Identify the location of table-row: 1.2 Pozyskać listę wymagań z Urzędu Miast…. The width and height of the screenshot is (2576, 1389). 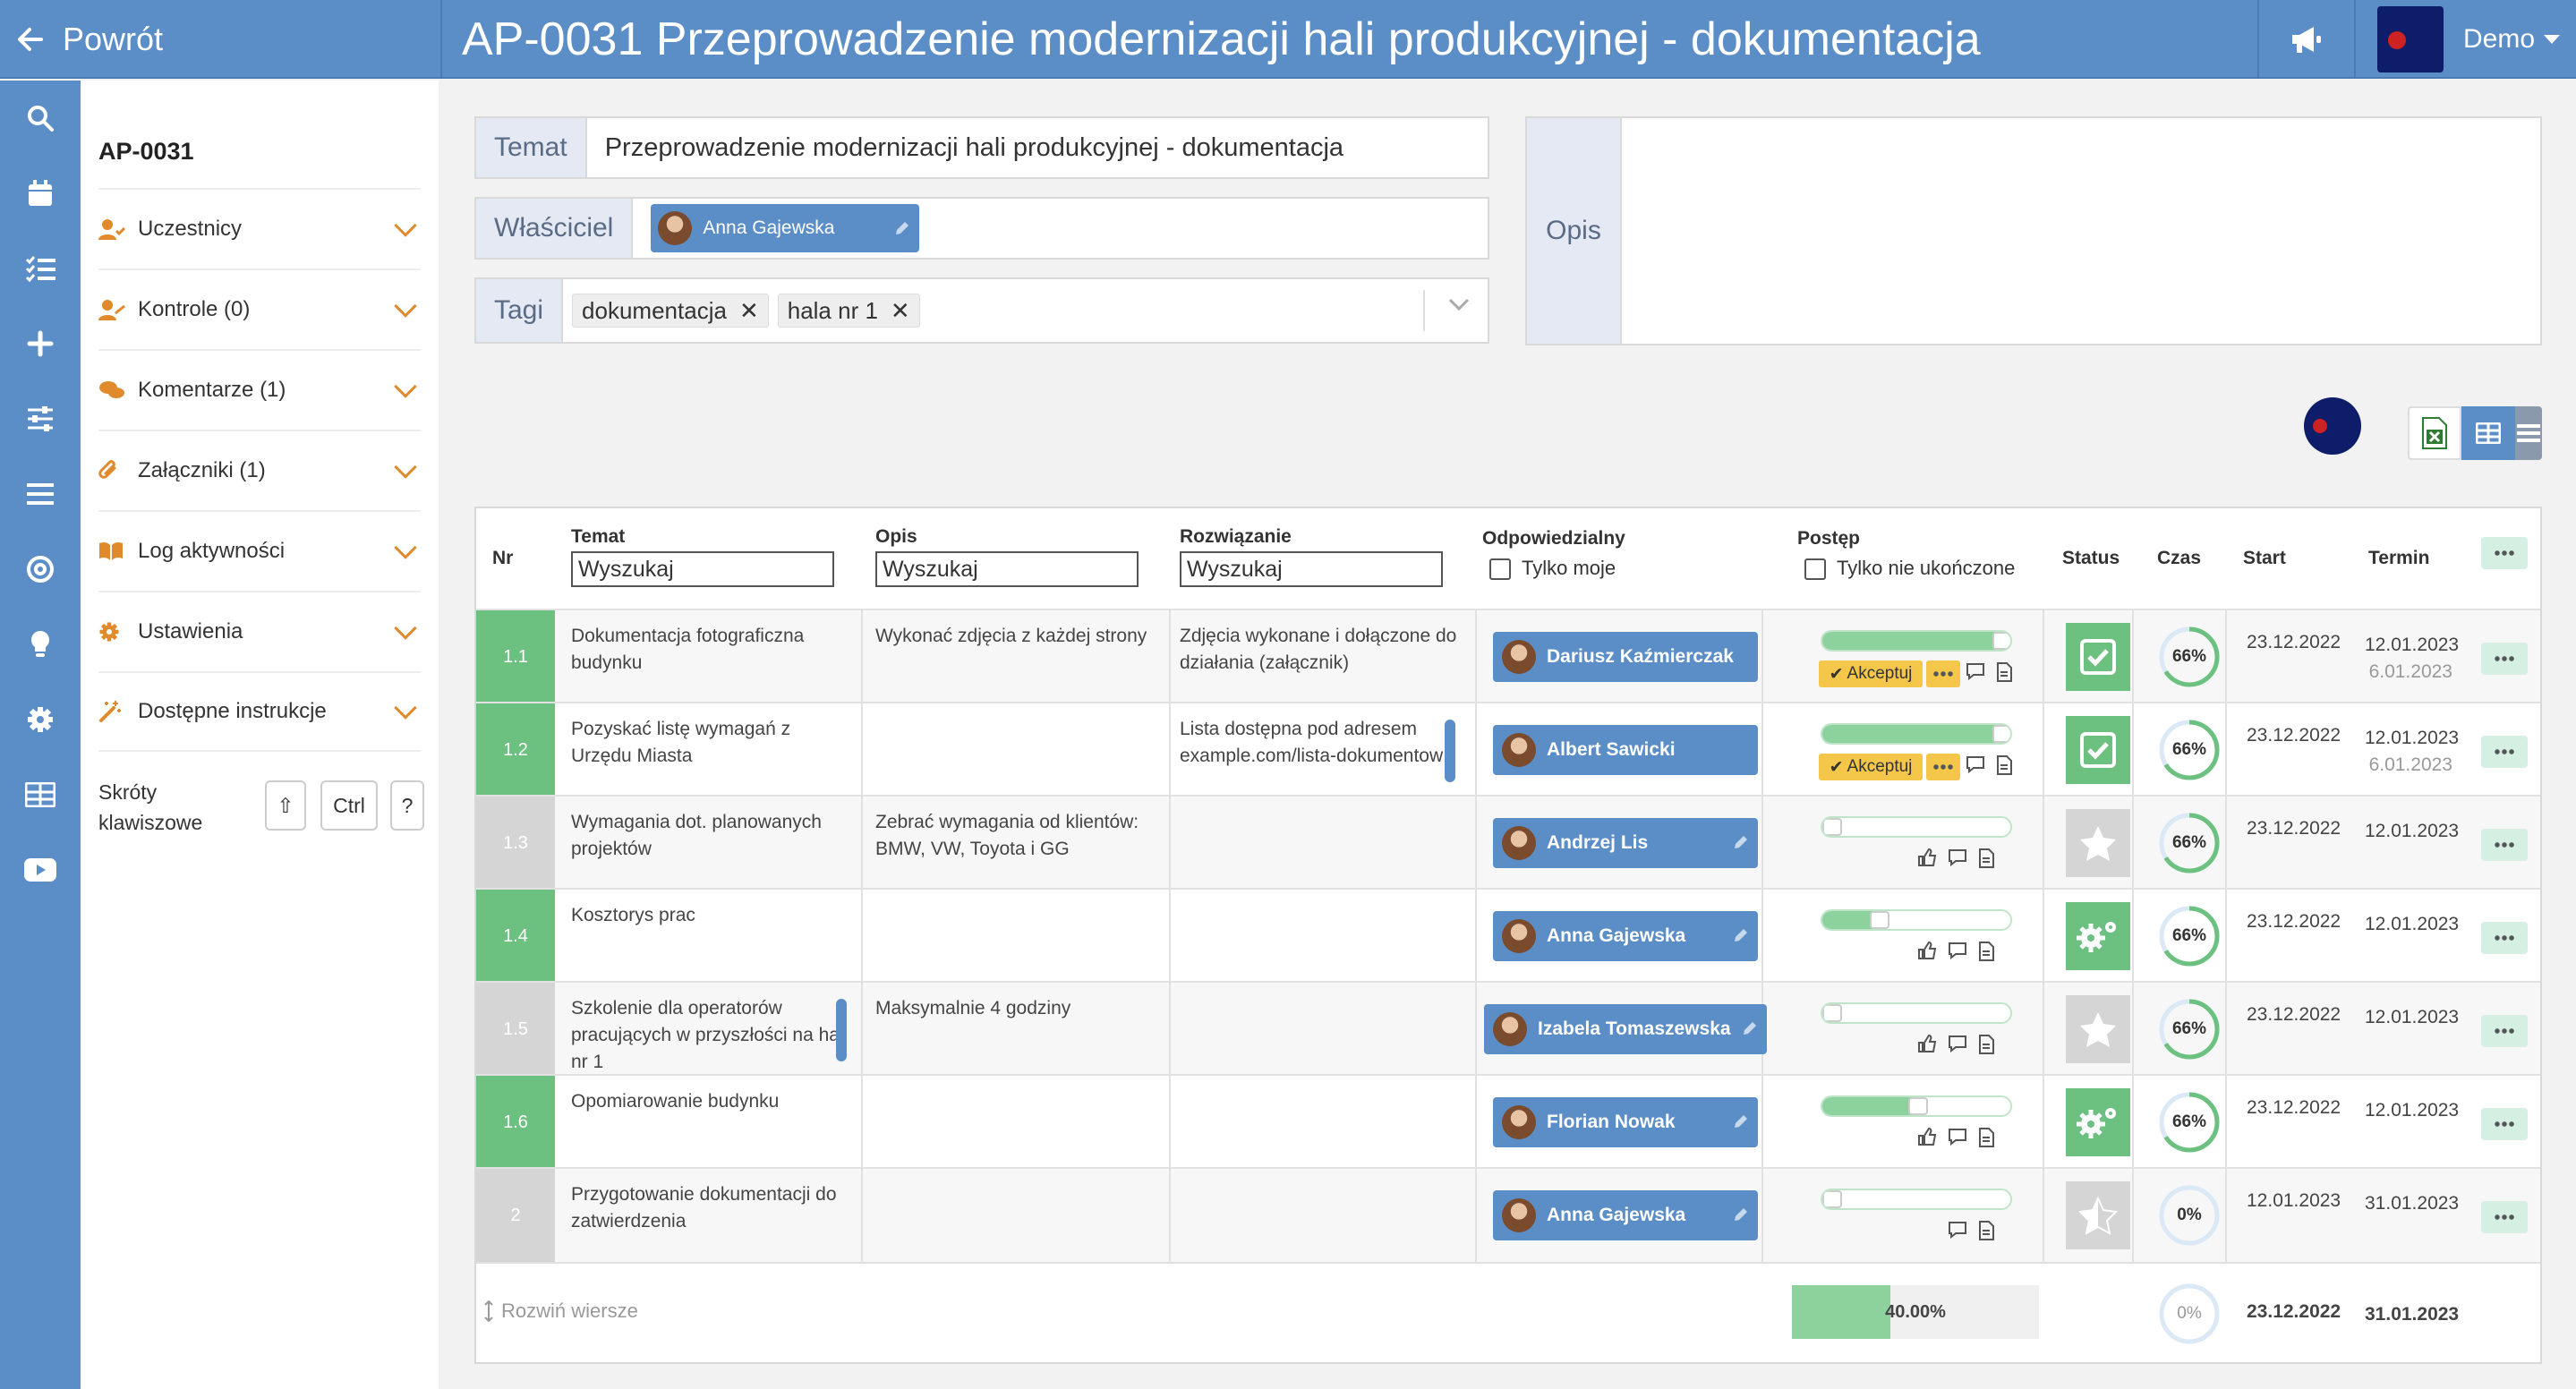
(1508, 749).